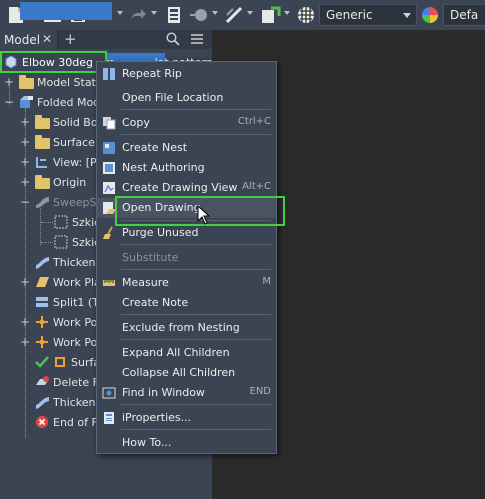 Image resolution: width=485 pixels, height=499 pixels. I want to click on rip-icon, so click(109, 74).